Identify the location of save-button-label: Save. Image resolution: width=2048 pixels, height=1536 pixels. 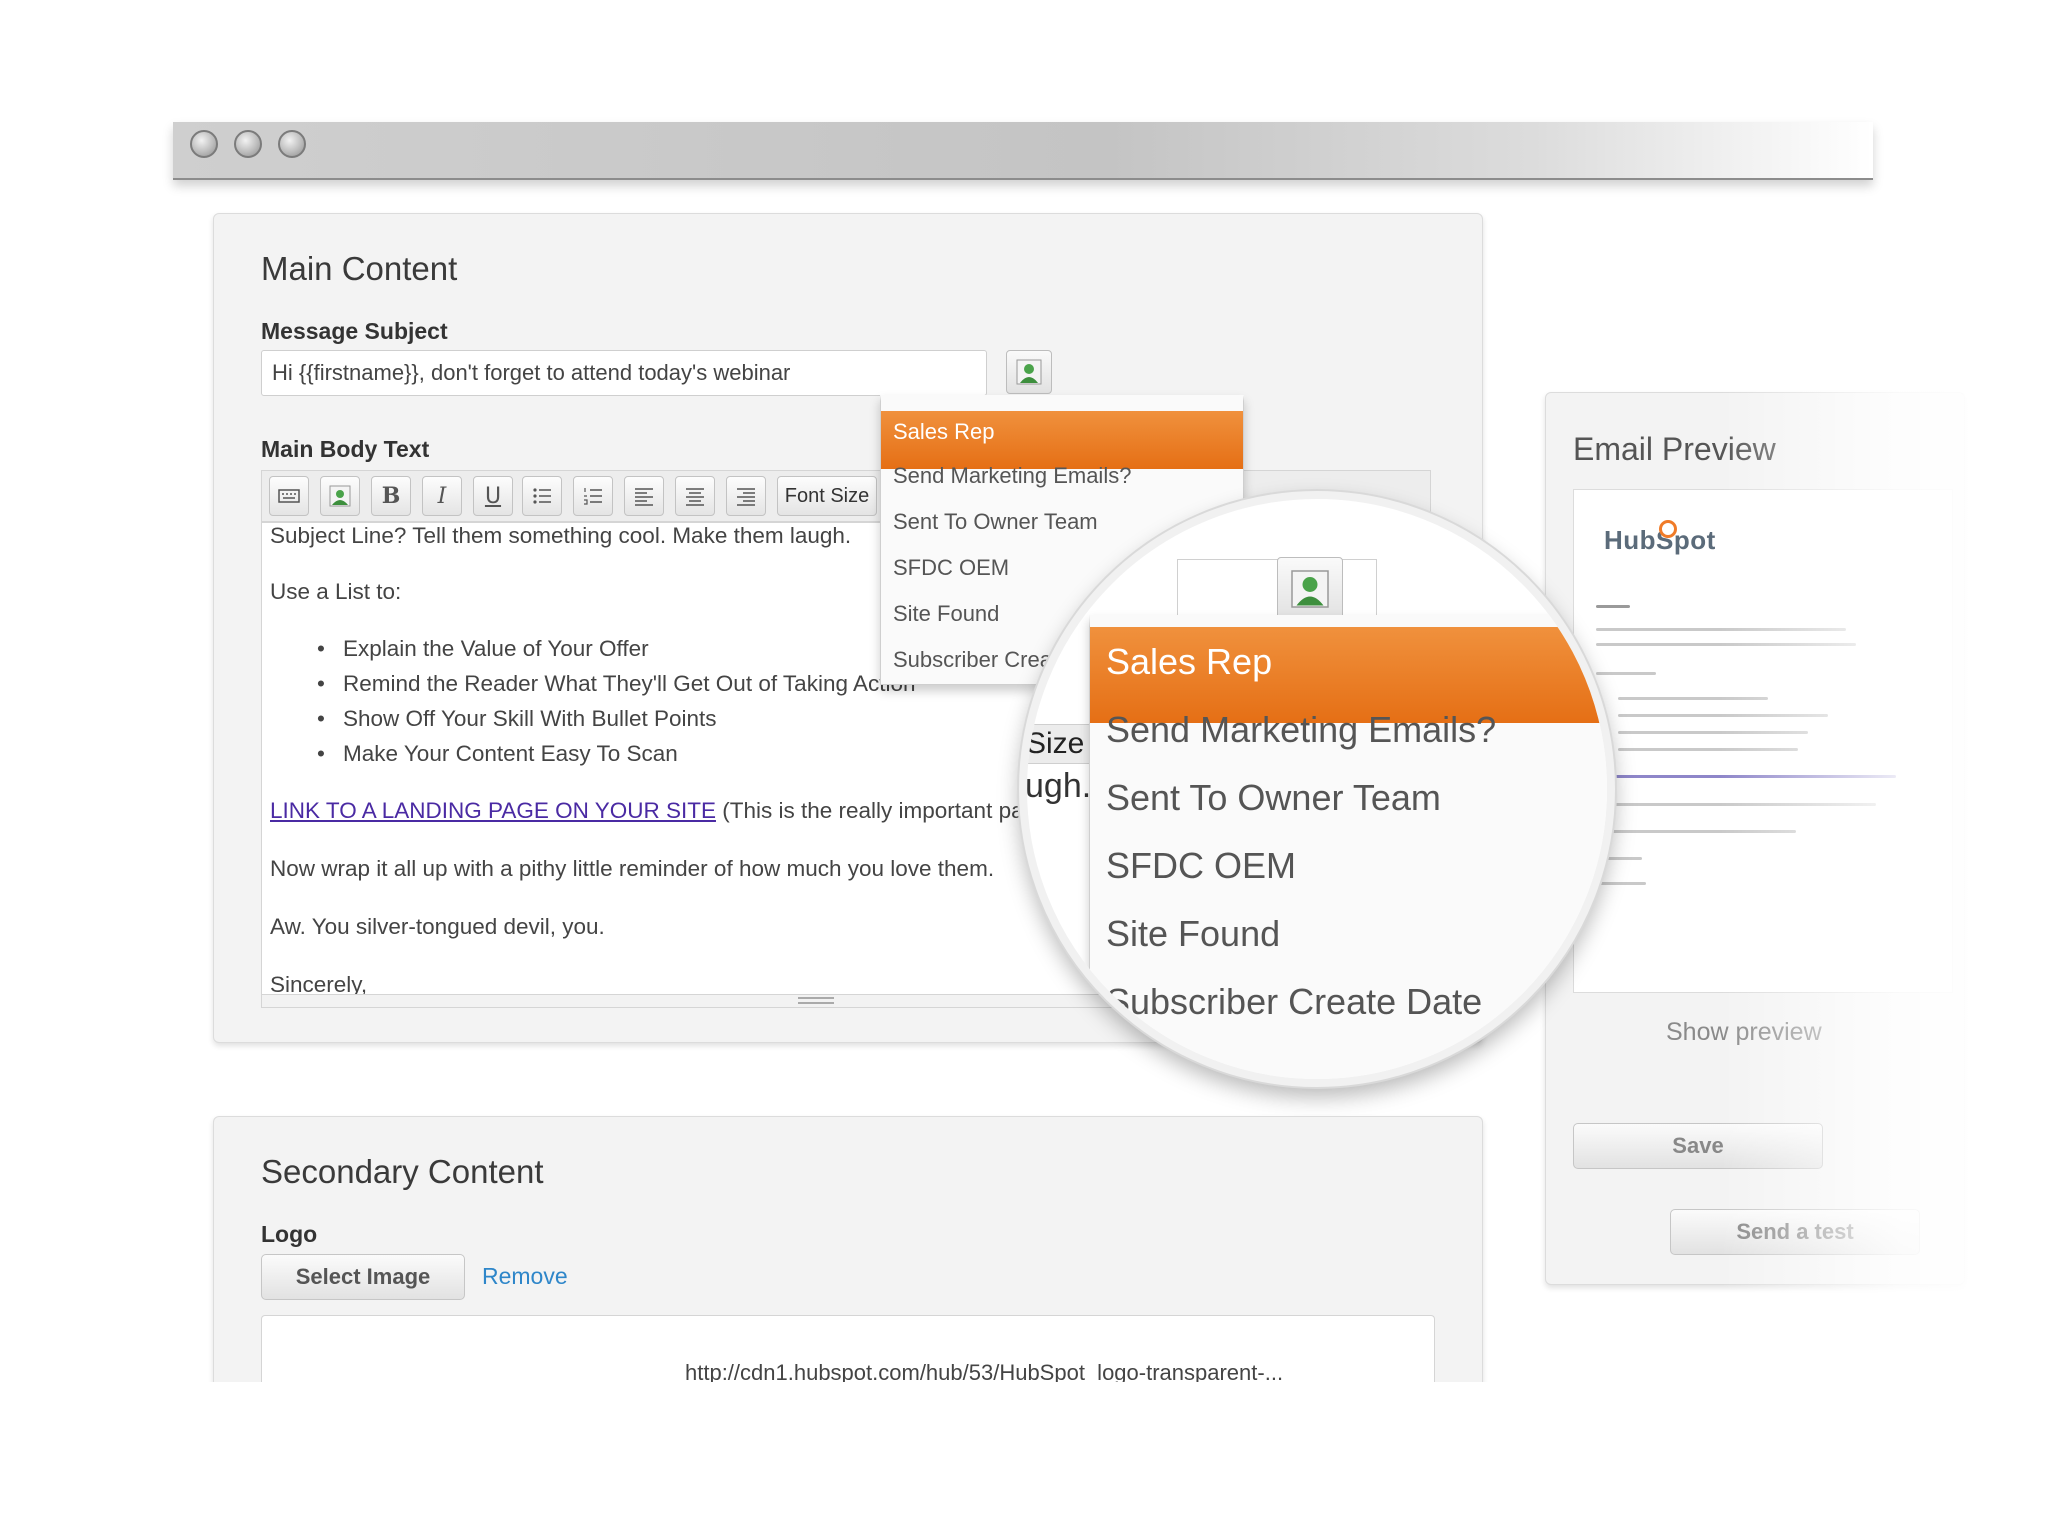
(1698, 1145).